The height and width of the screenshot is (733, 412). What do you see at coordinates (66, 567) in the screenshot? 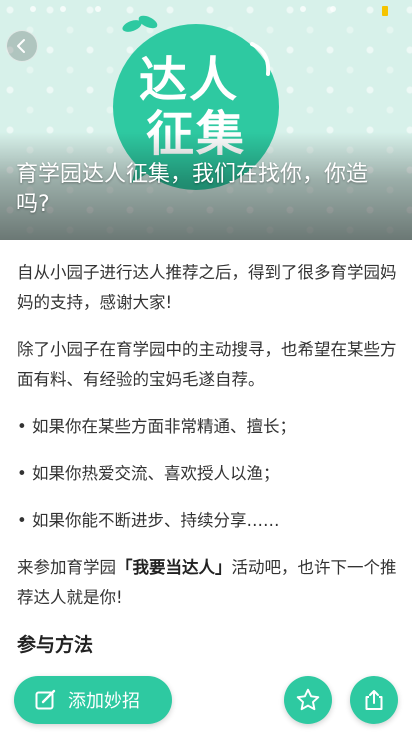
I see `cta-text: 来参加育学园` at bounding box center [66, 567].